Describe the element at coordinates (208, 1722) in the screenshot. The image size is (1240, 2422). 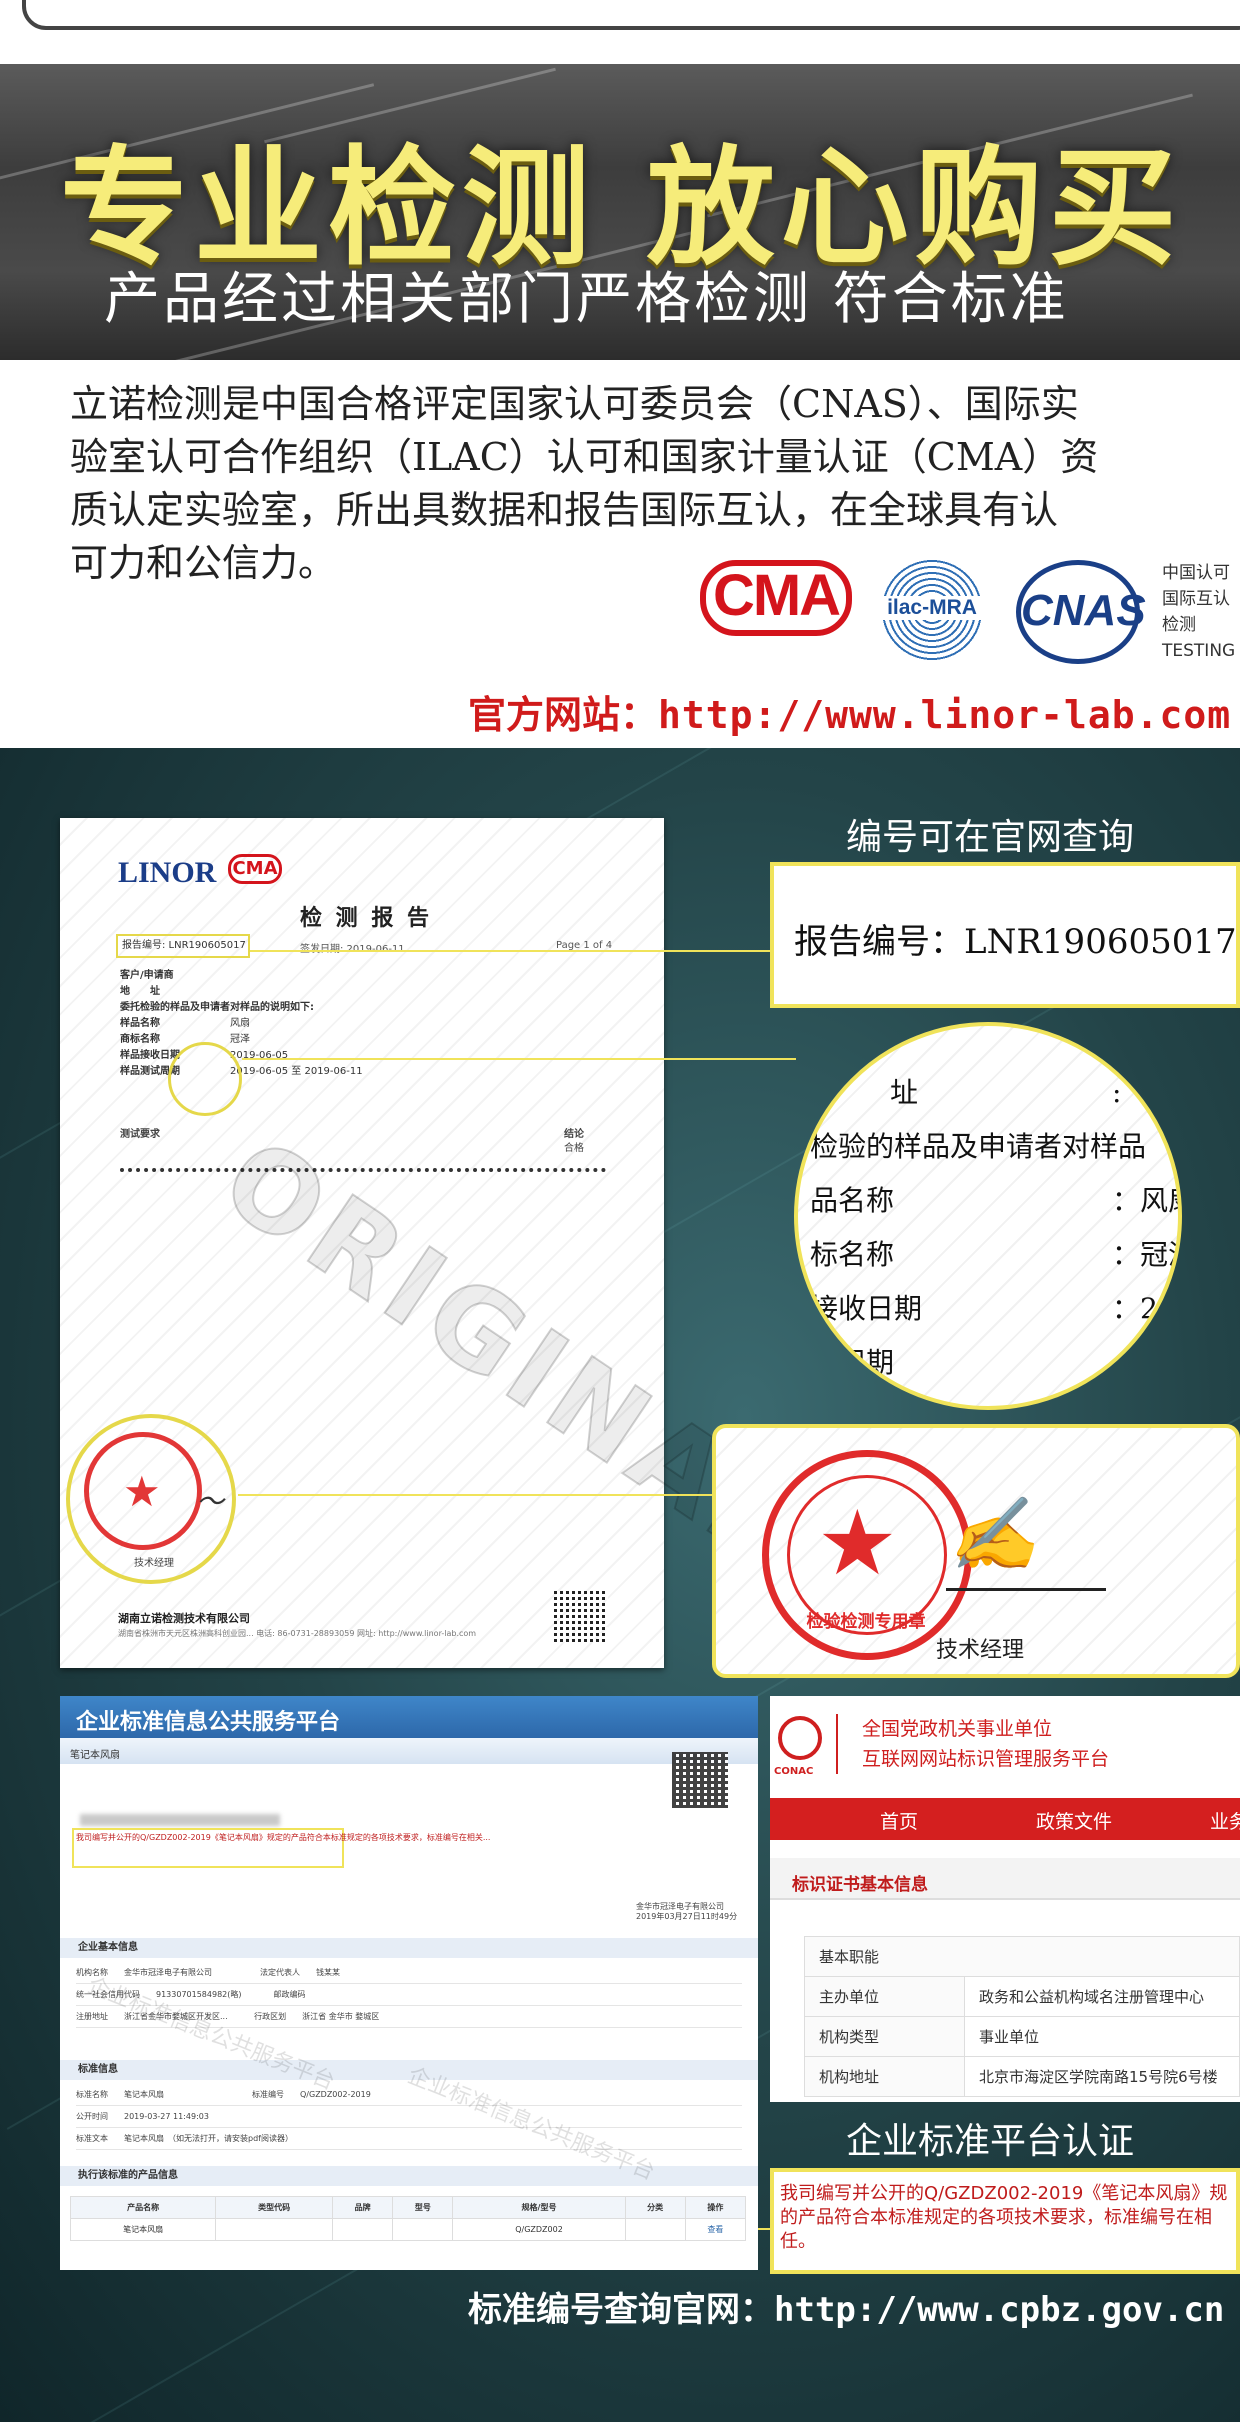
I see `platform-title: 企业标准信息公共服务平台` at that location.